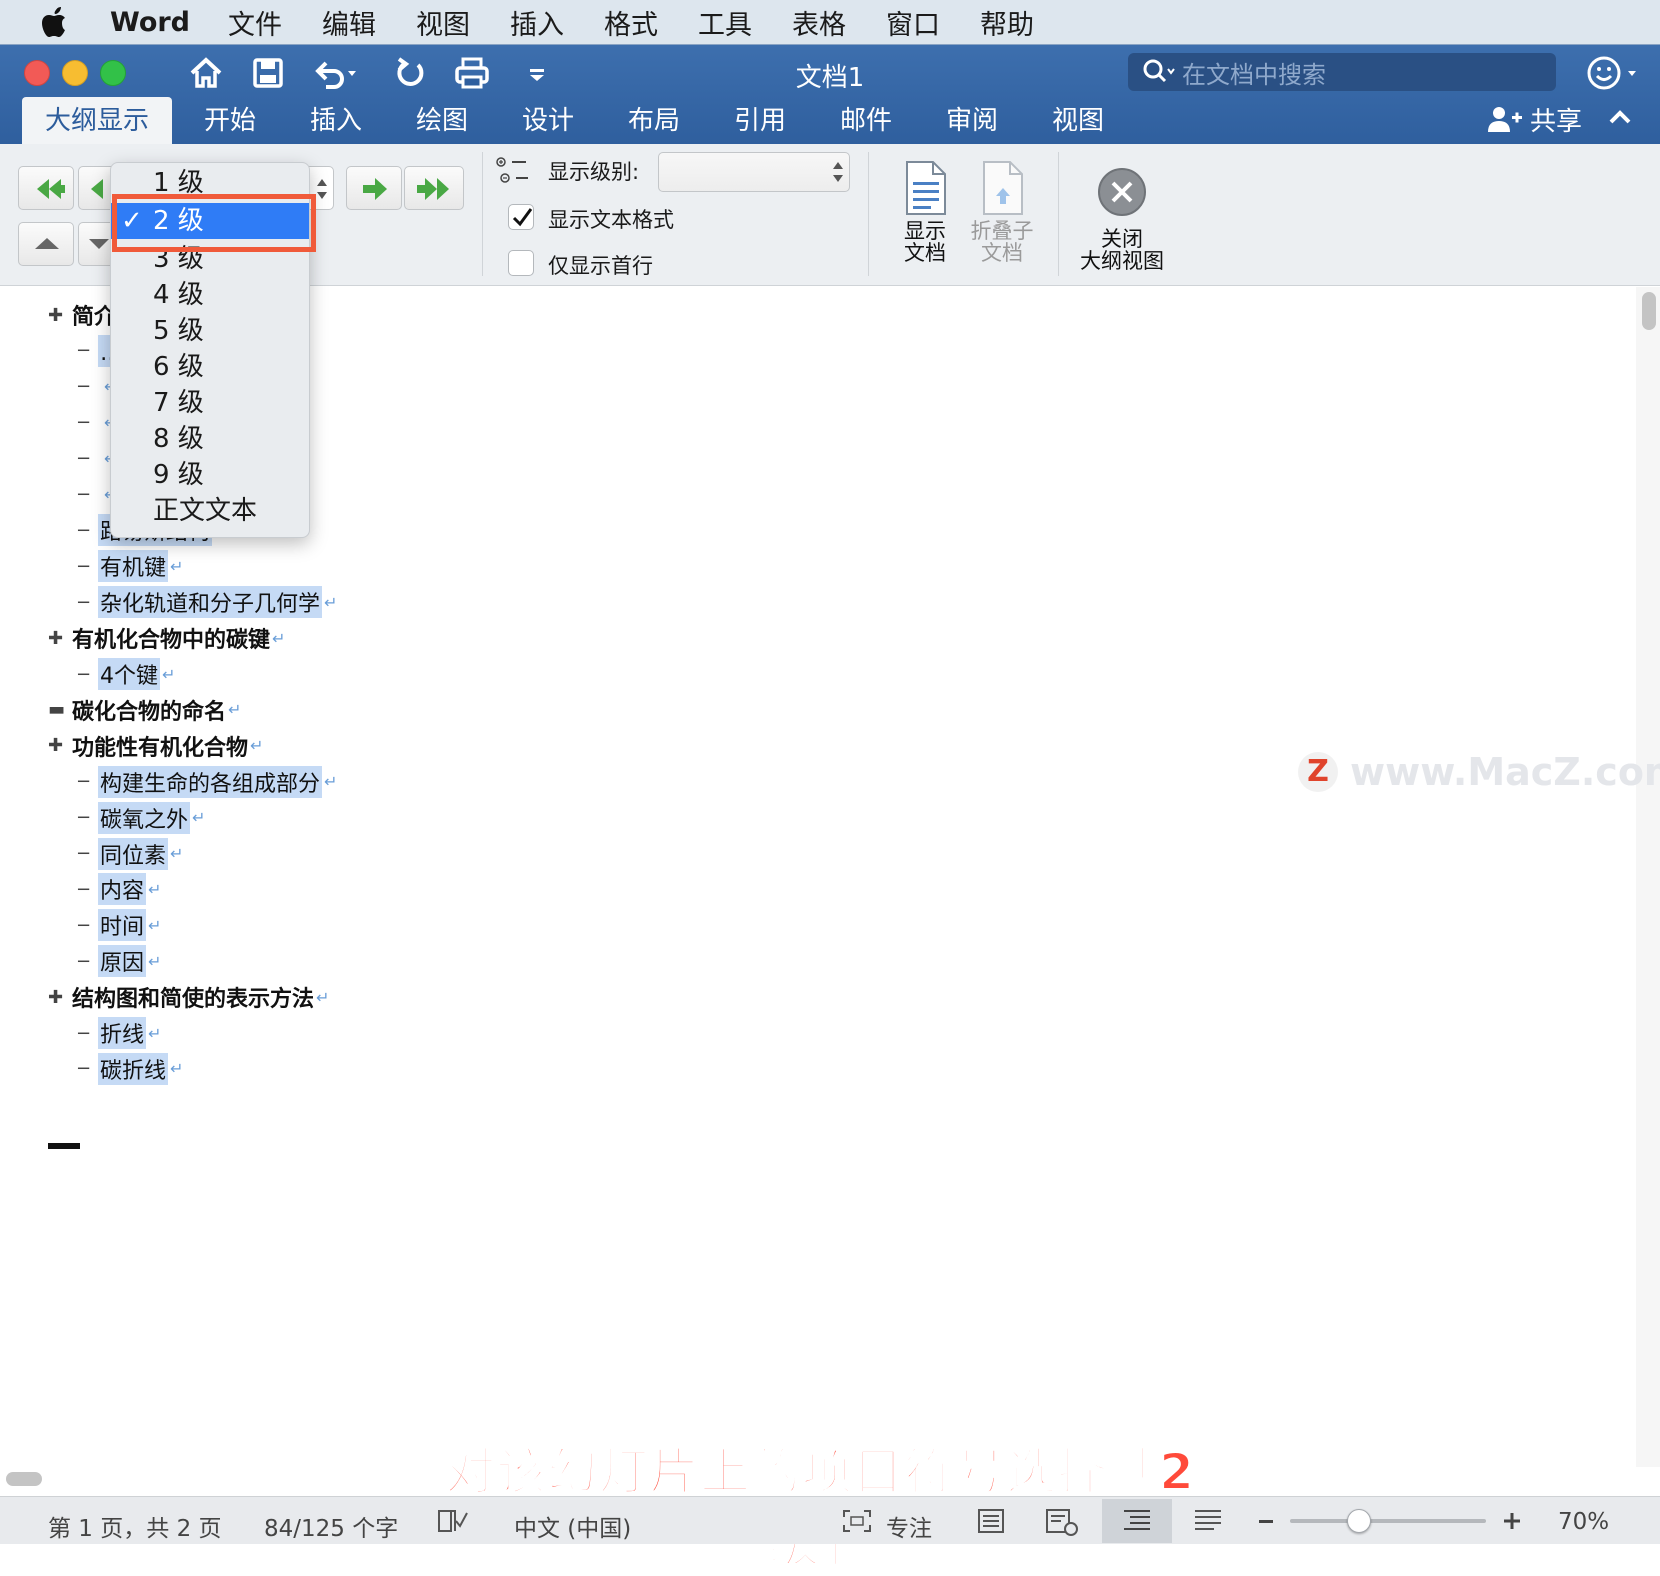  What do you see at coordinates (1388, 1521) in the screenshot?
I see `zoom-slider-track` at bounding box center [1388, 1521].